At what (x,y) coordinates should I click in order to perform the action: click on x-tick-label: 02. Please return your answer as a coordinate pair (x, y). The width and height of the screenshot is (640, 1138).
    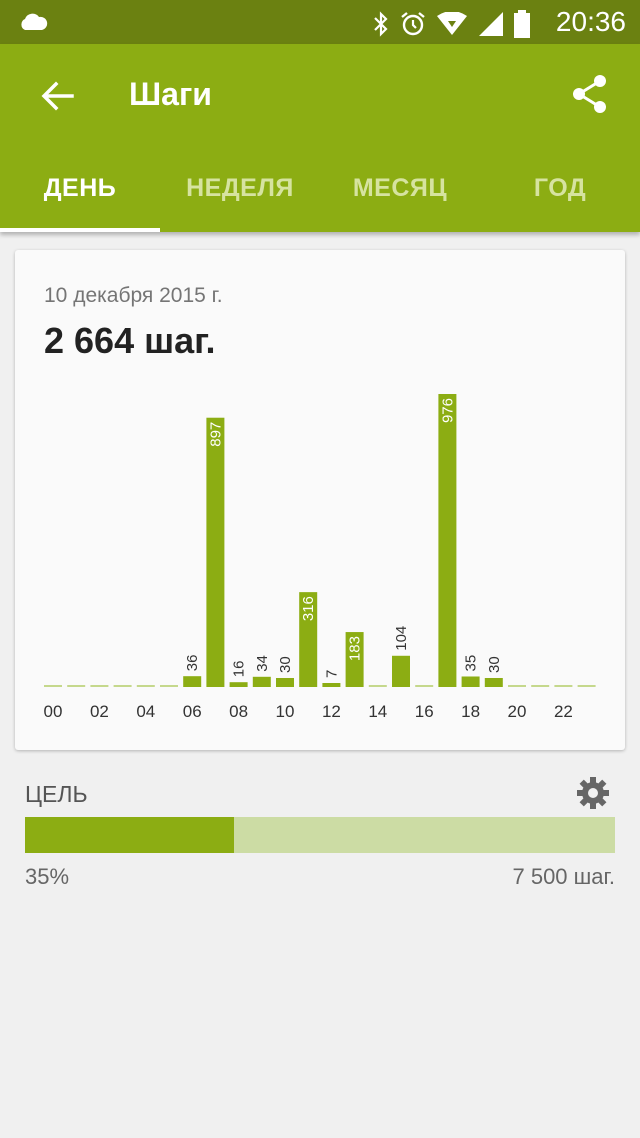
    Looking at the image, I should click on (99, 711).